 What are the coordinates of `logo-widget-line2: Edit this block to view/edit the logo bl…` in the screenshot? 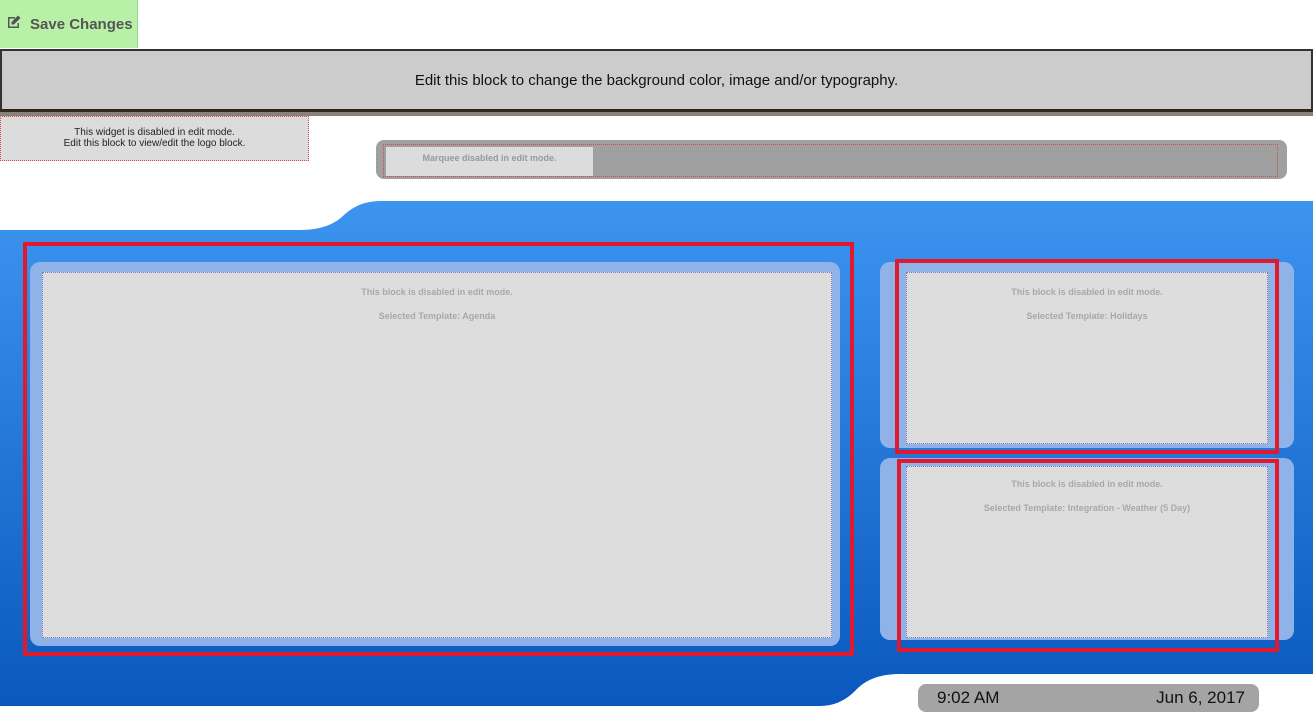 It's located at (154, 143).